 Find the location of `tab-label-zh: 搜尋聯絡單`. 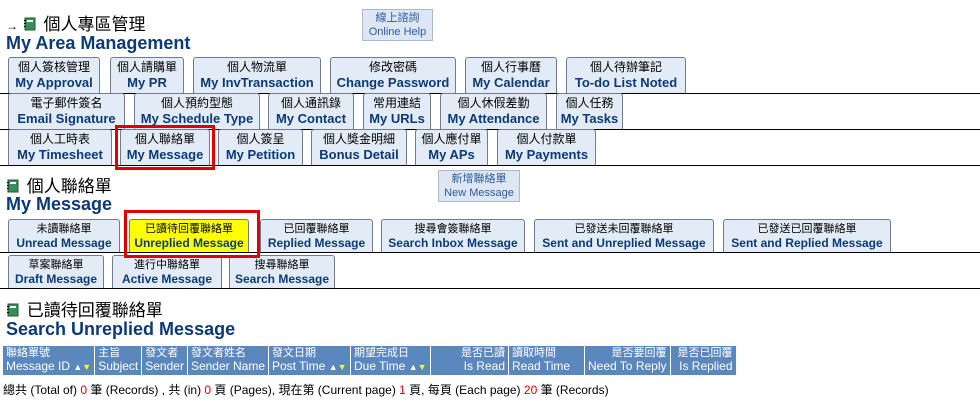

tab-label-zh: 搜尋聯絡單 is located at coordinates (282, 265).